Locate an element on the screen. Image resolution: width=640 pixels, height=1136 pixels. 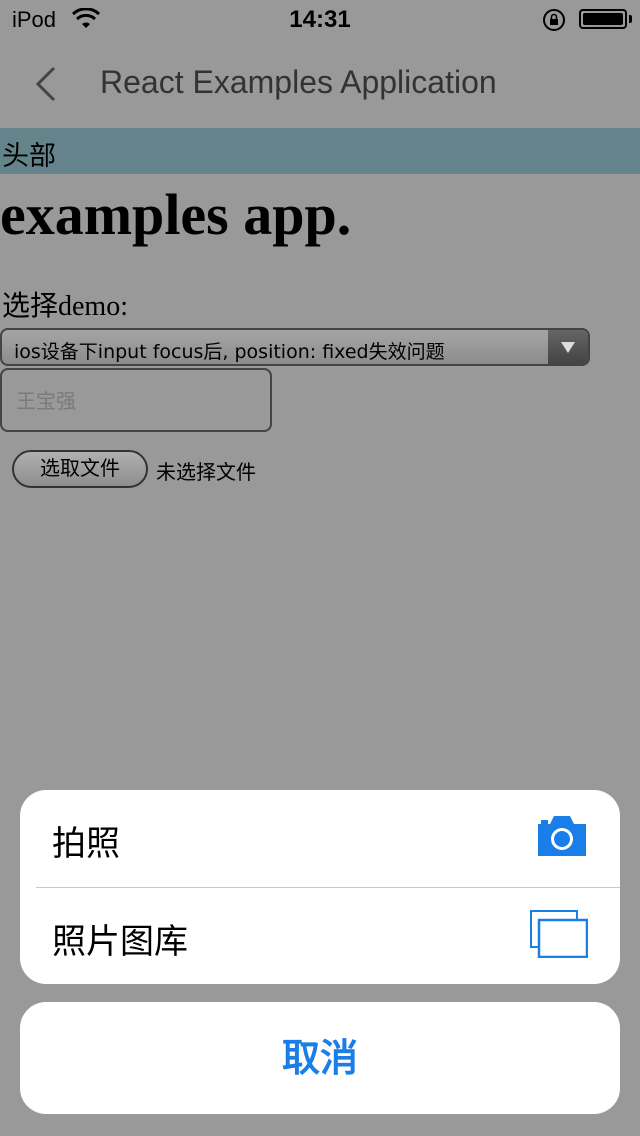
status-bar: iPod 14:31 is located at coordinates (320, 20).